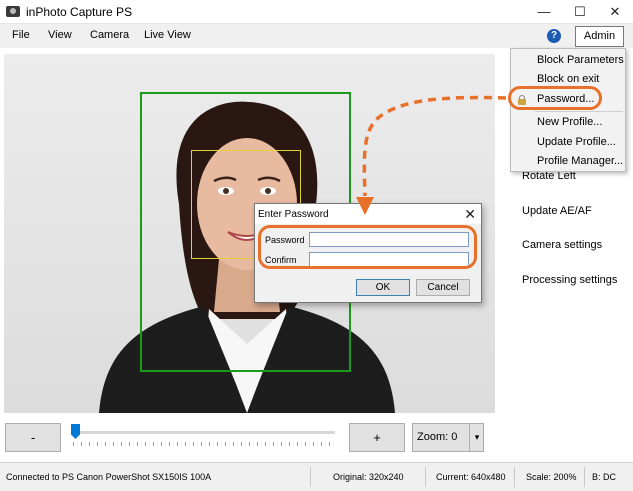 The image size is (633, 491). Describe the element at coordinates (470, 214) in the screenshot. I see `dialog-close-icon: ✕` at that location.